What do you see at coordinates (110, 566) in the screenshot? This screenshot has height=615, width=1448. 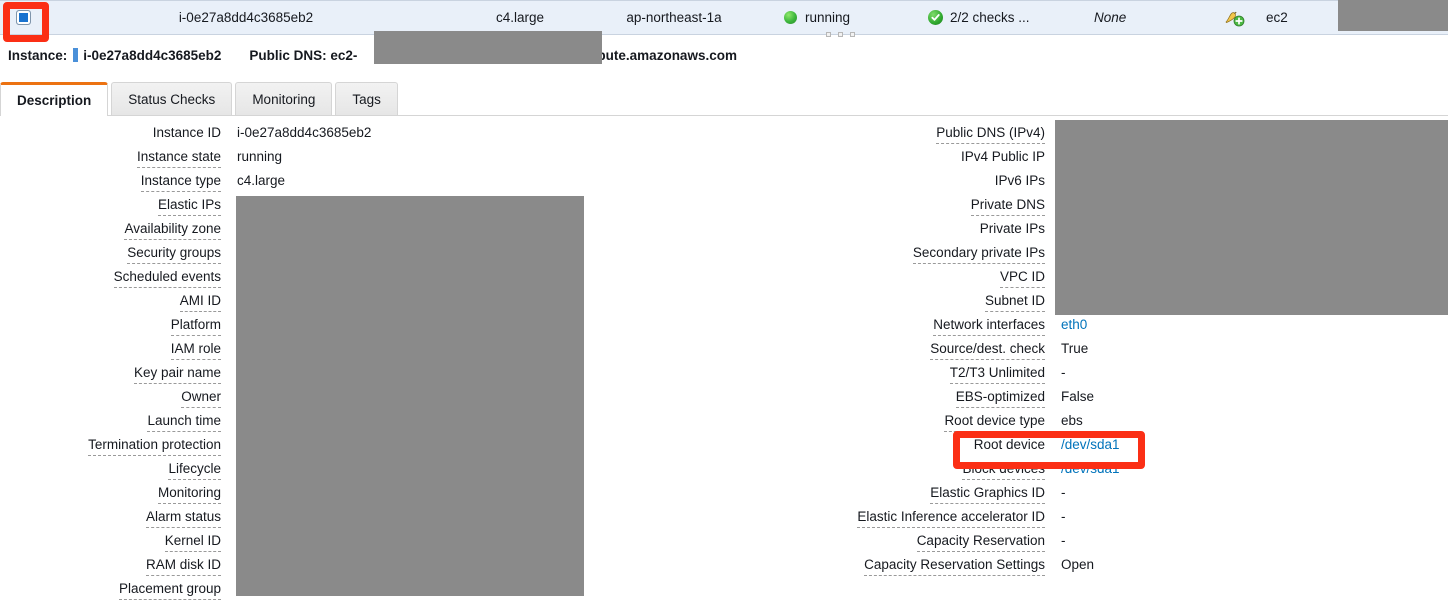 I see `detail-label: RAM disk ID` at bounding box center [110, 566].